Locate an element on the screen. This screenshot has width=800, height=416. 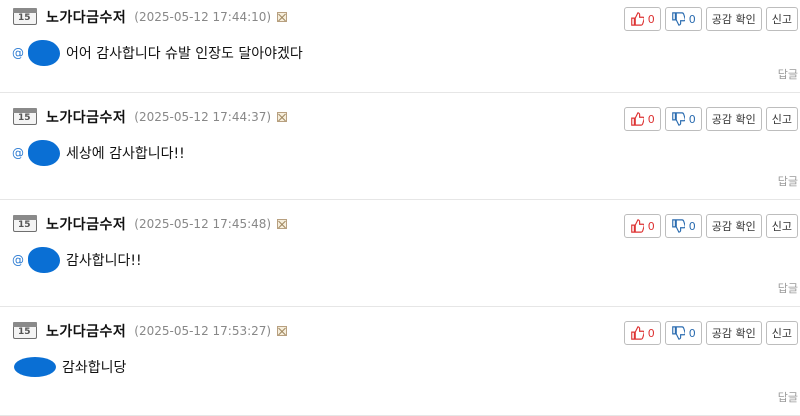
comment-date: (2025-05-12 17:45:48) is located at coordinates (203, 224).